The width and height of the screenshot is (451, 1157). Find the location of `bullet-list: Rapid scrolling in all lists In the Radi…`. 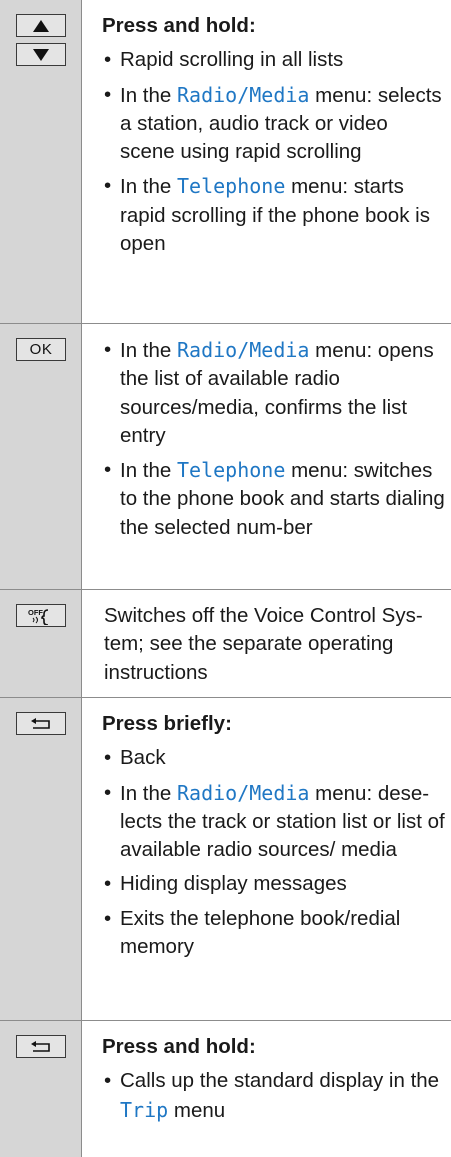

bullet-list: Rapid scrolling in all lists In the Radi… is located at coordinates (273, 152).